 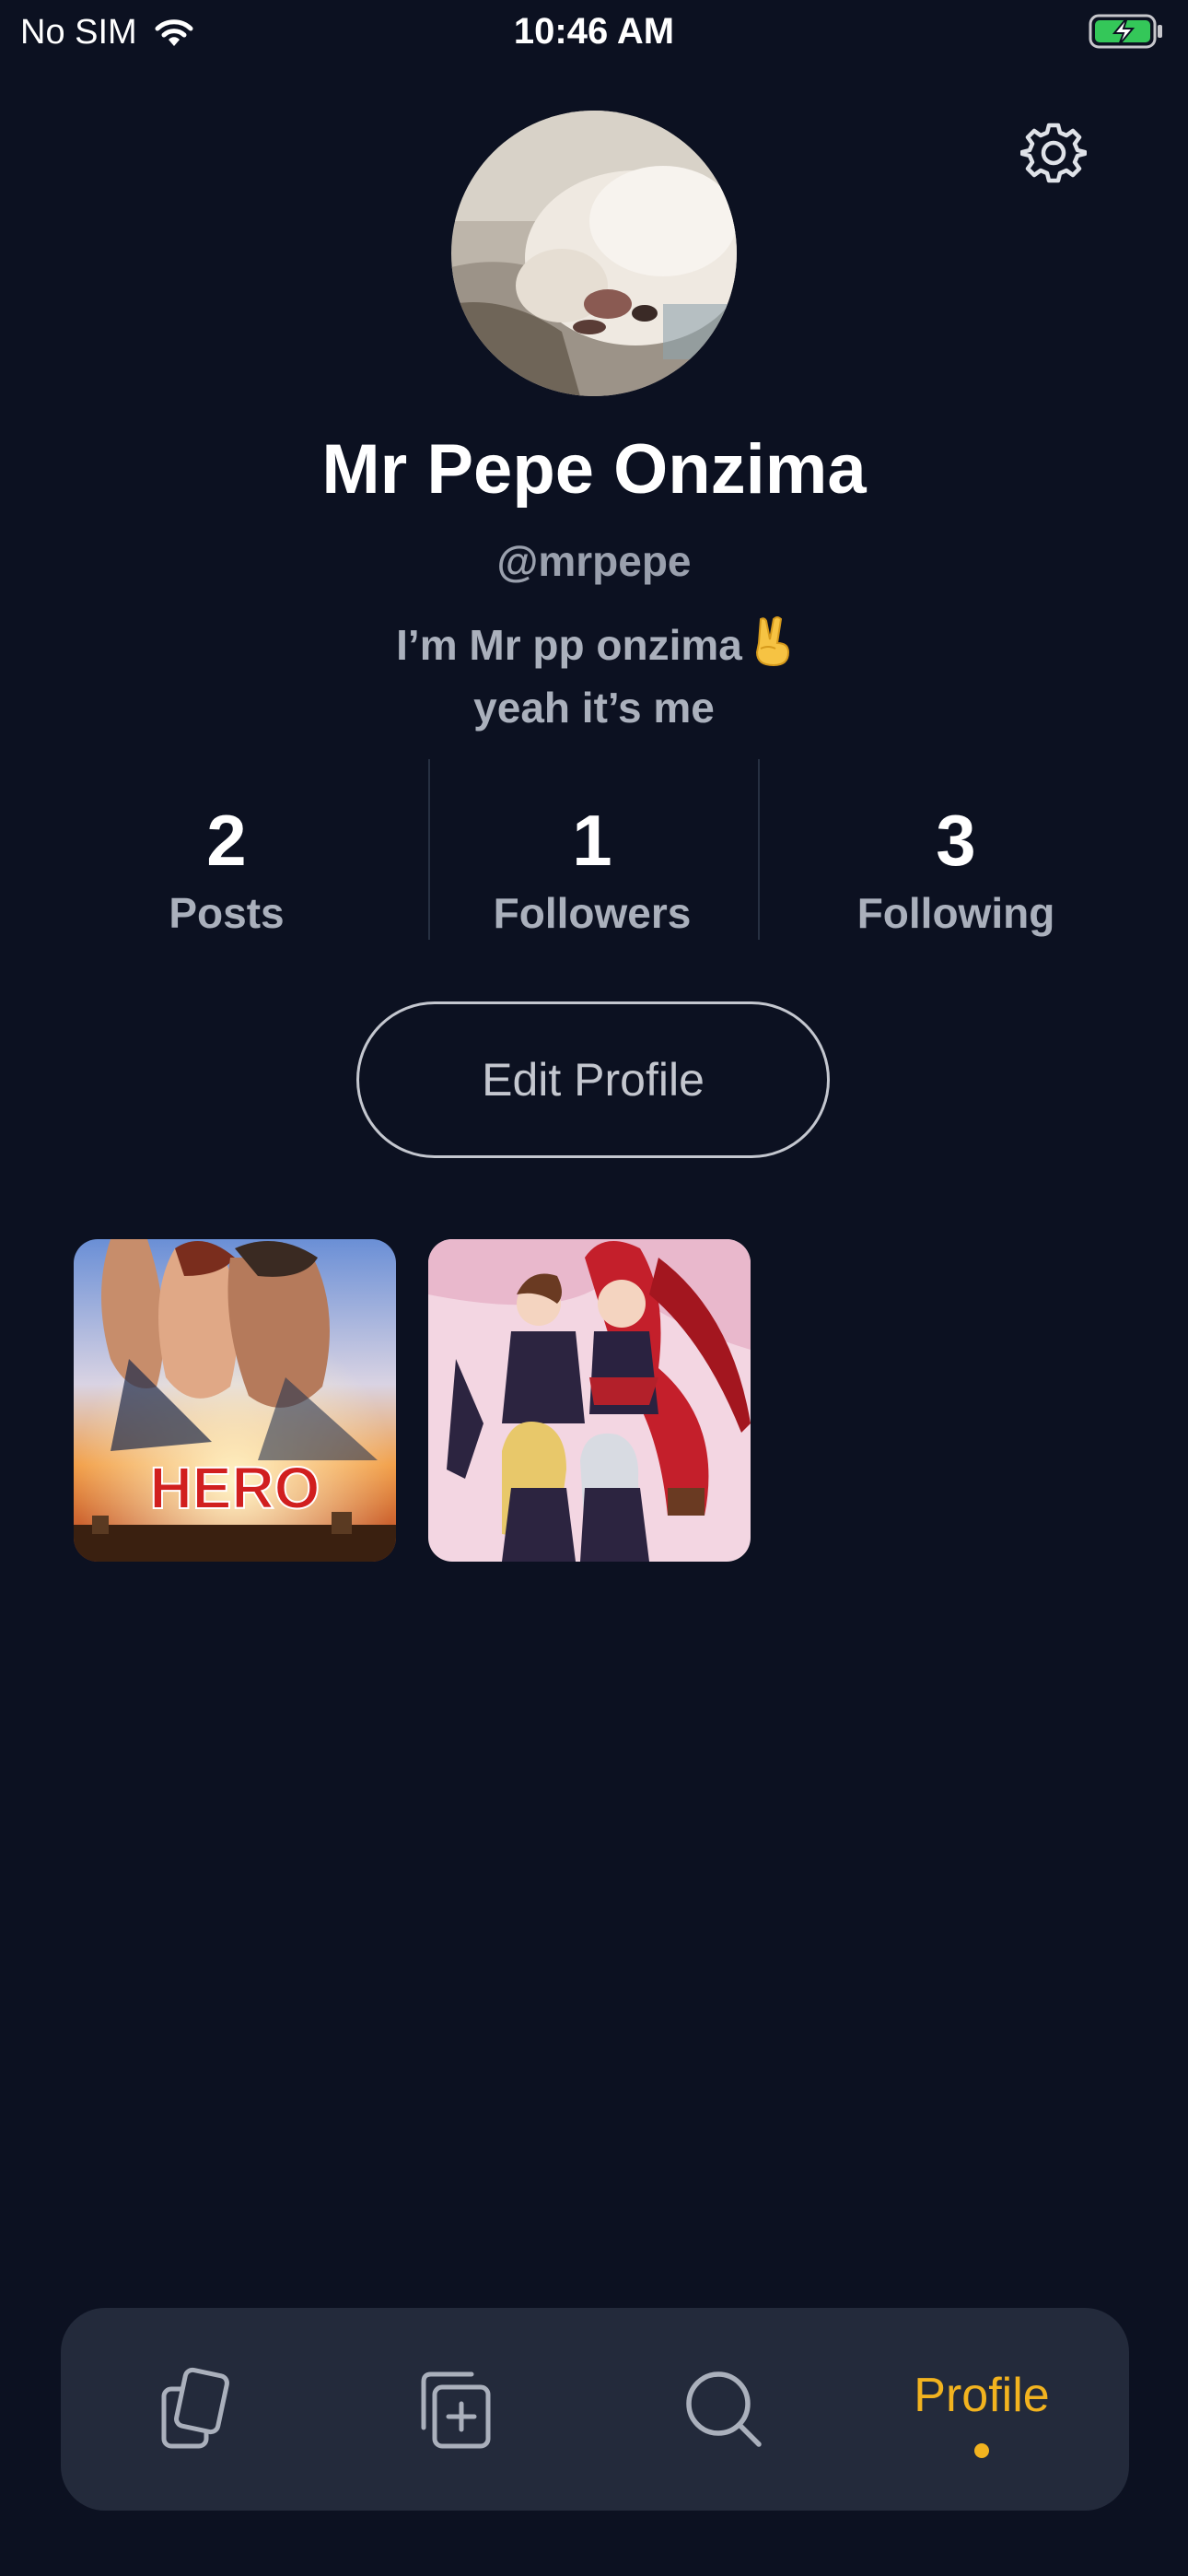 What do you see at coordinates (759, 849) in the screenshot?
I see `stat-divider` at bounding box center [759, 849].